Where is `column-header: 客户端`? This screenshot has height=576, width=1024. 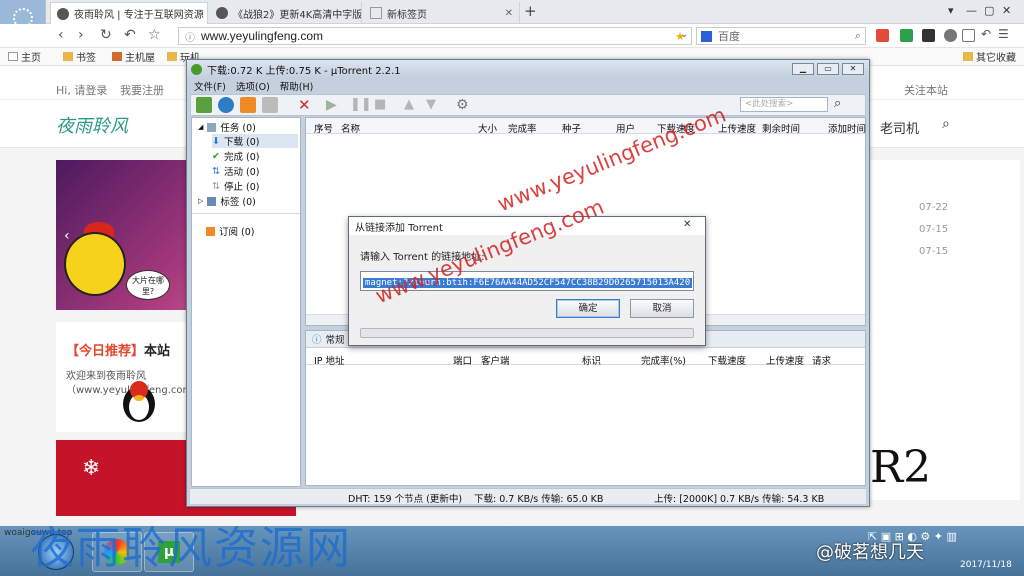 column-header: 客户端 is located at coordinates (495, 360).